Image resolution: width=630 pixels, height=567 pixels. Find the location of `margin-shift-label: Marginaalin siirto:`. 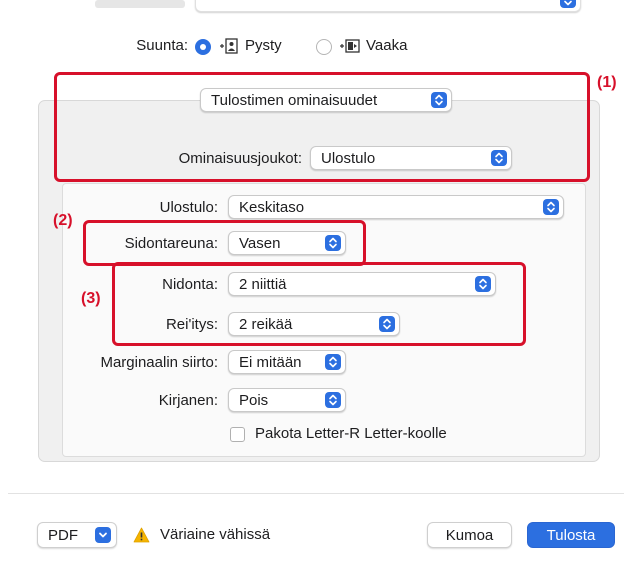

margin-shift-label: Marginaalin siirto: is located at coordinates (159, 362).